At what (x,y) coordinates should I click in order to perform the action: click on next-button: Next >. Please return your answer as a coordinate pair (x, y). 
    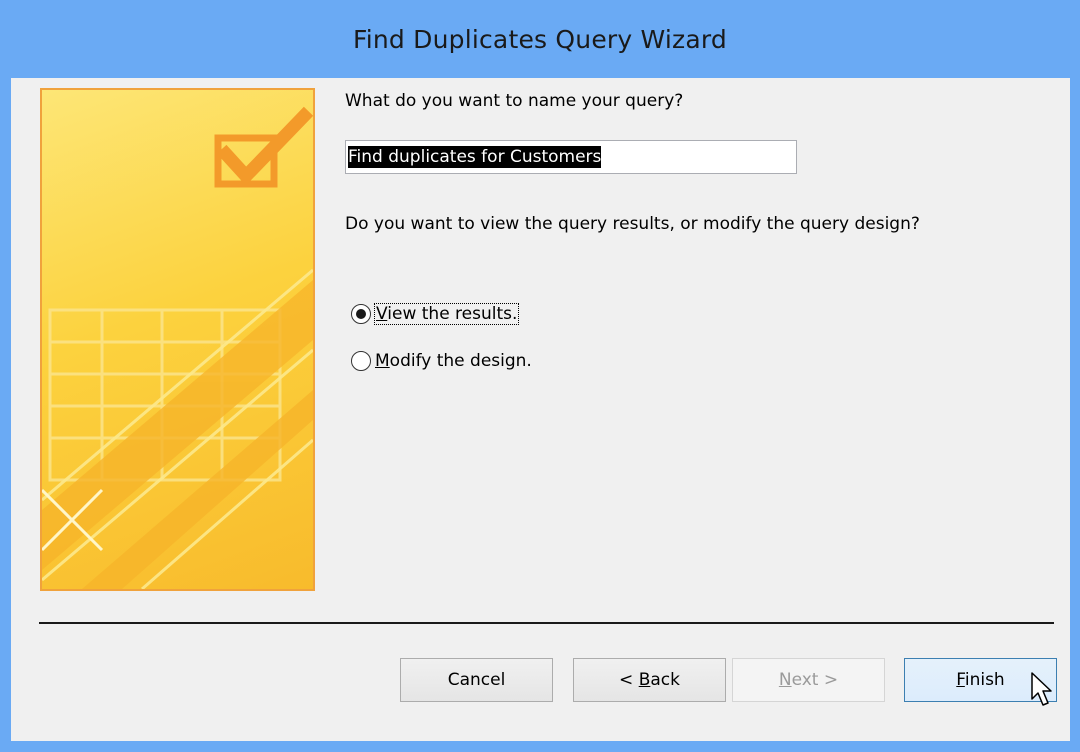
    Looking at the image, I should click on (808, 680).